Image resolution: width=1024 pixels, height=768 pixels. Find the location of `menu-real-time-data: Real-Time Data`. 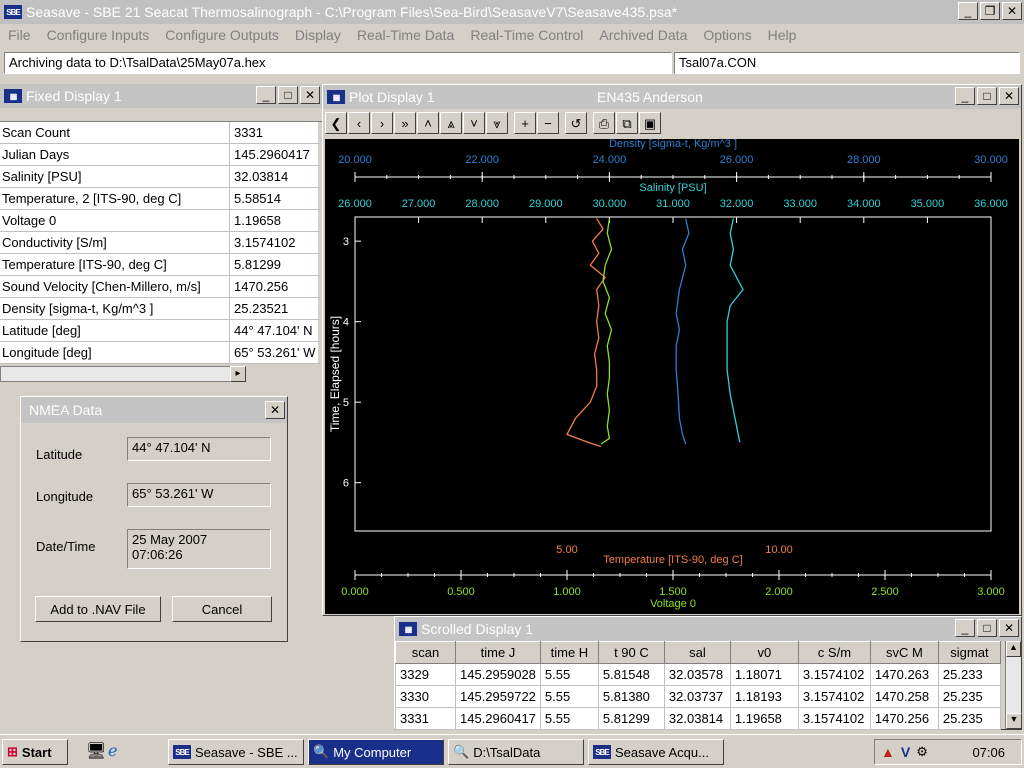

menu-real-time-data: Real-Time Data is located at coordinates (406, 35).